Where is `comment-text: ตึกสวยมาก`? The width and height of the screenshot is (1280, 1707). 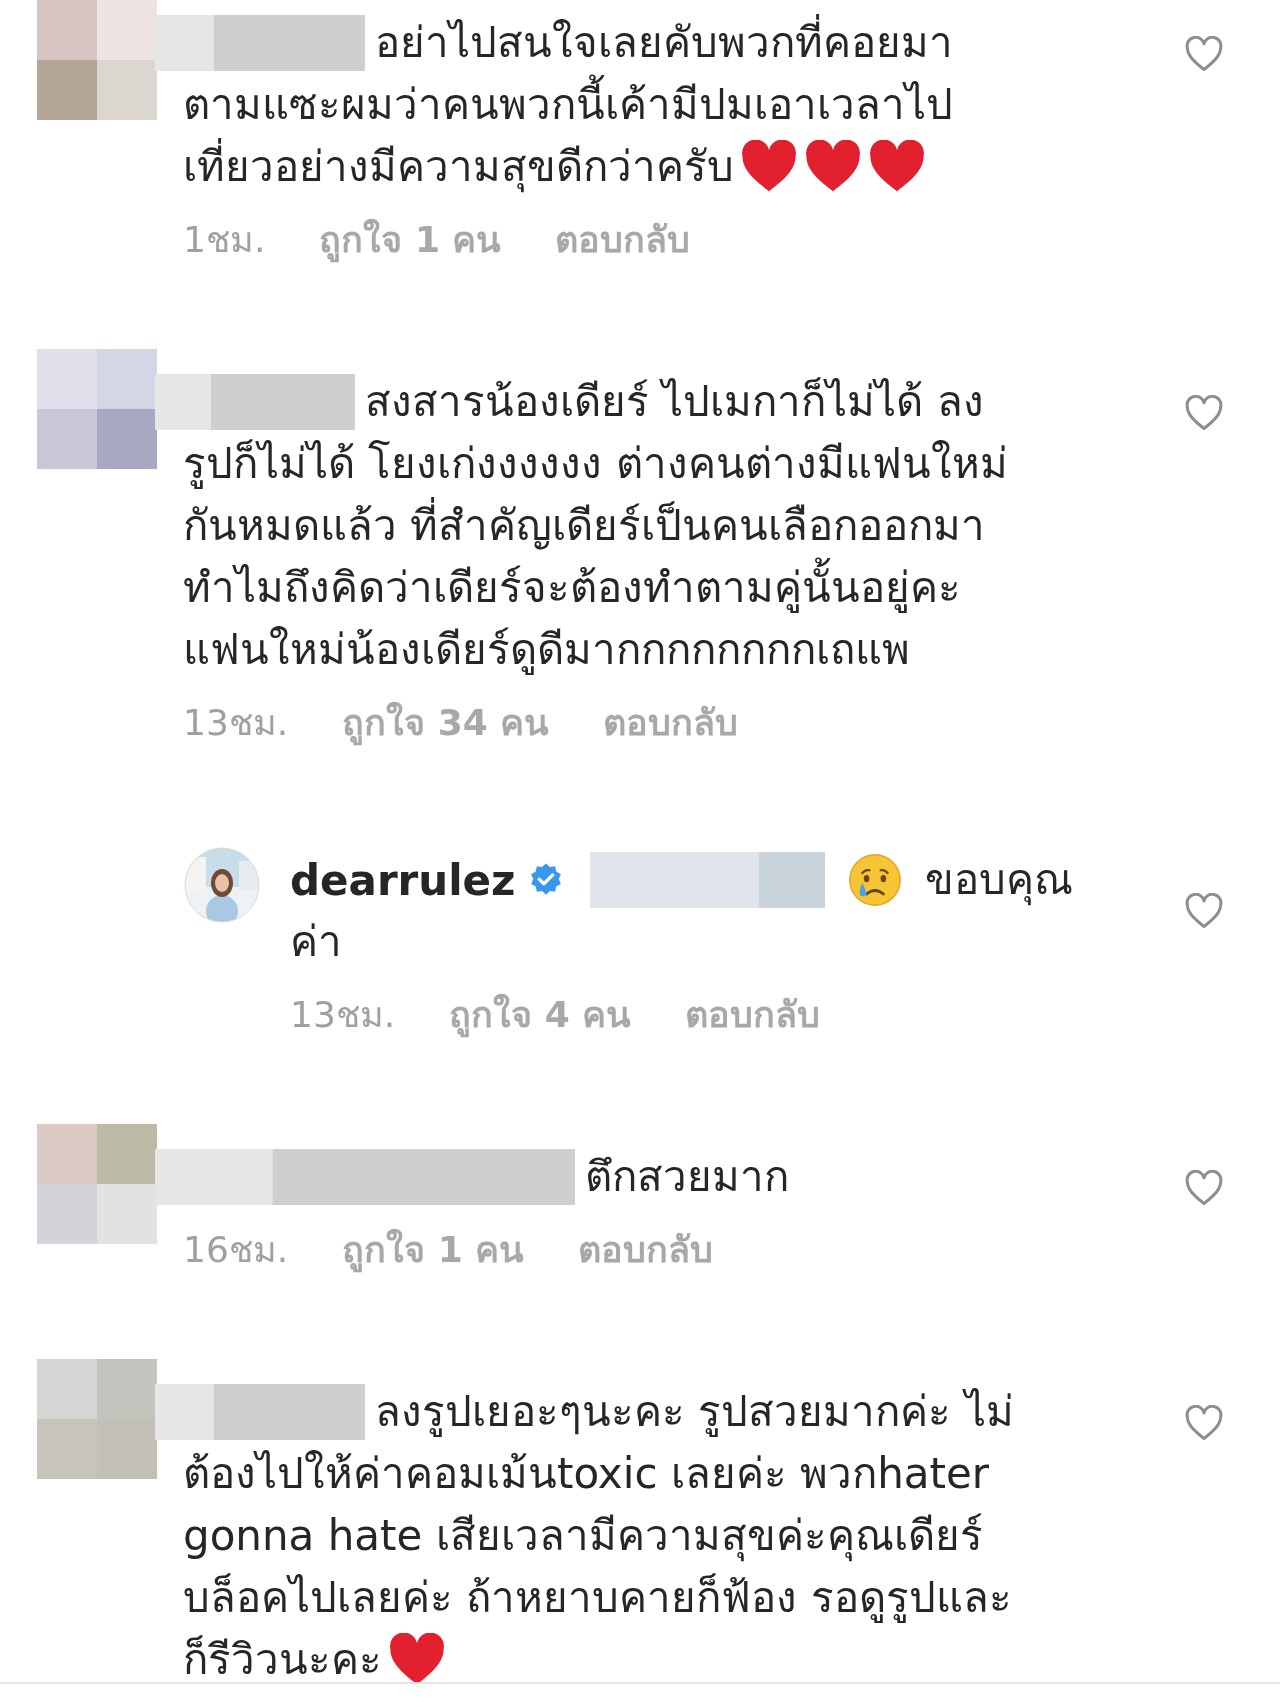 comment-text: ตึกสวยมาก is located at coordinates (687, 1177).